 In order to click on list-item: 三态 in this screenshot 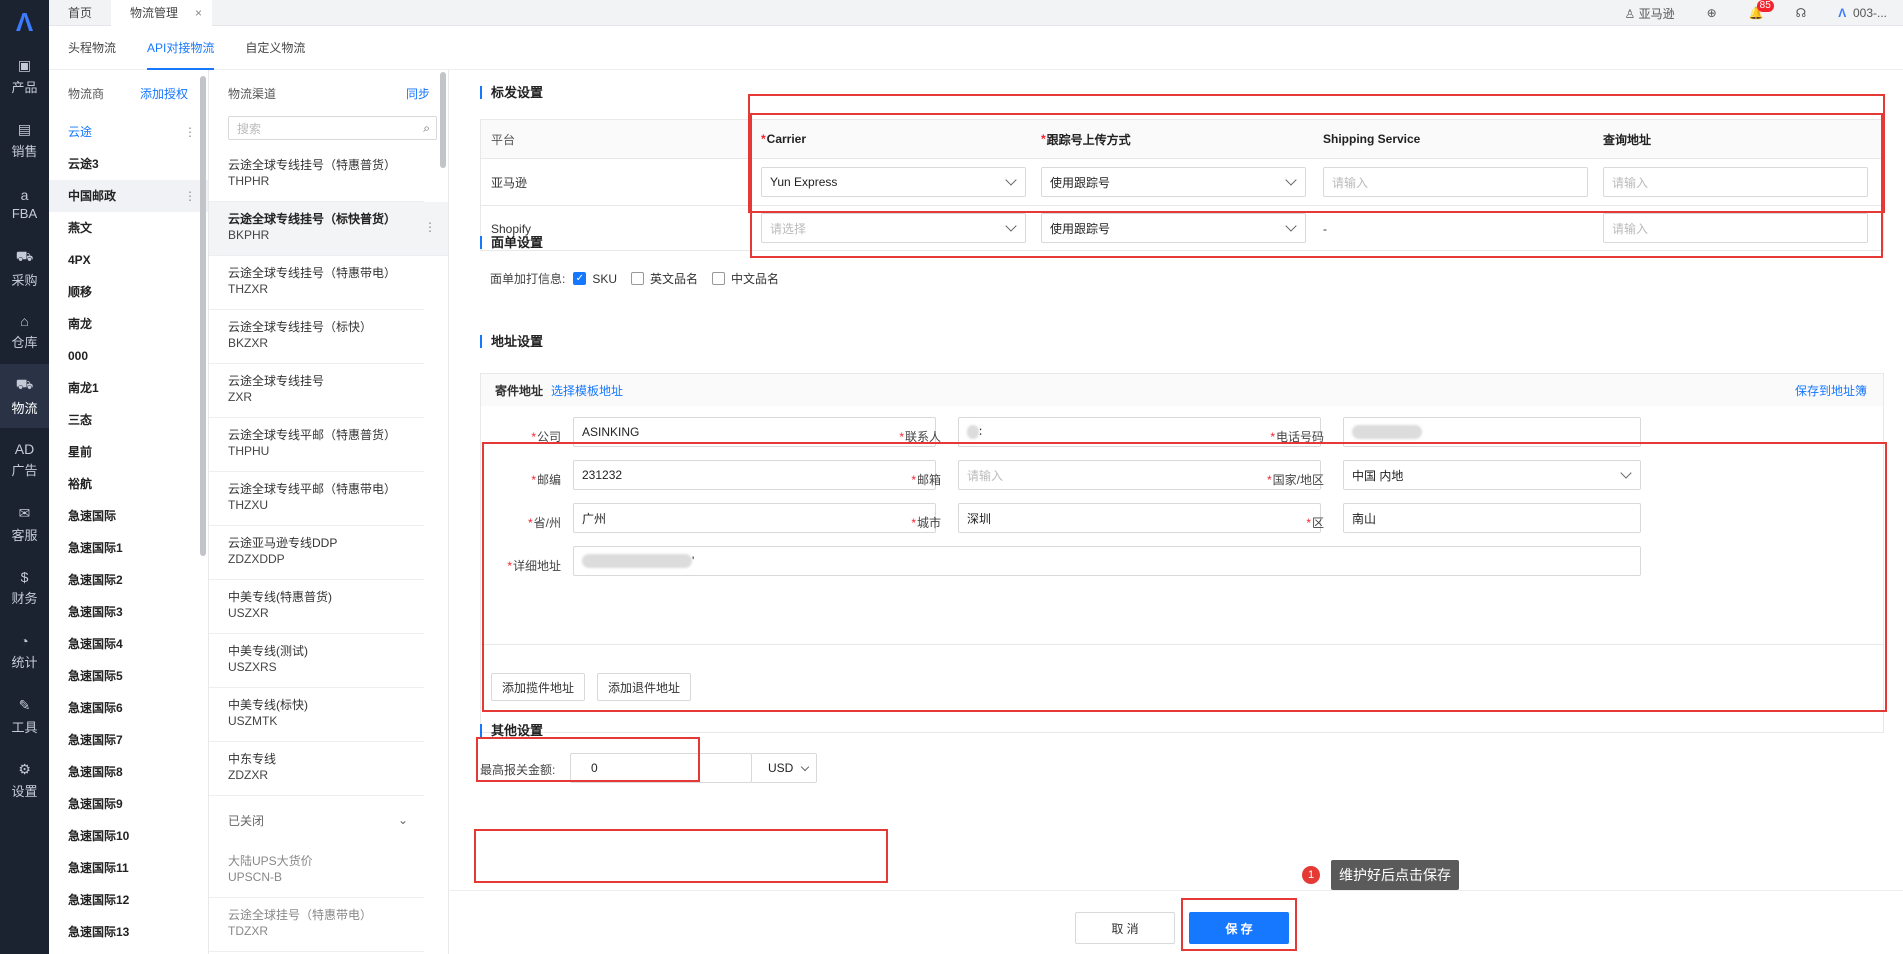, I will do `click(128, 420)`.